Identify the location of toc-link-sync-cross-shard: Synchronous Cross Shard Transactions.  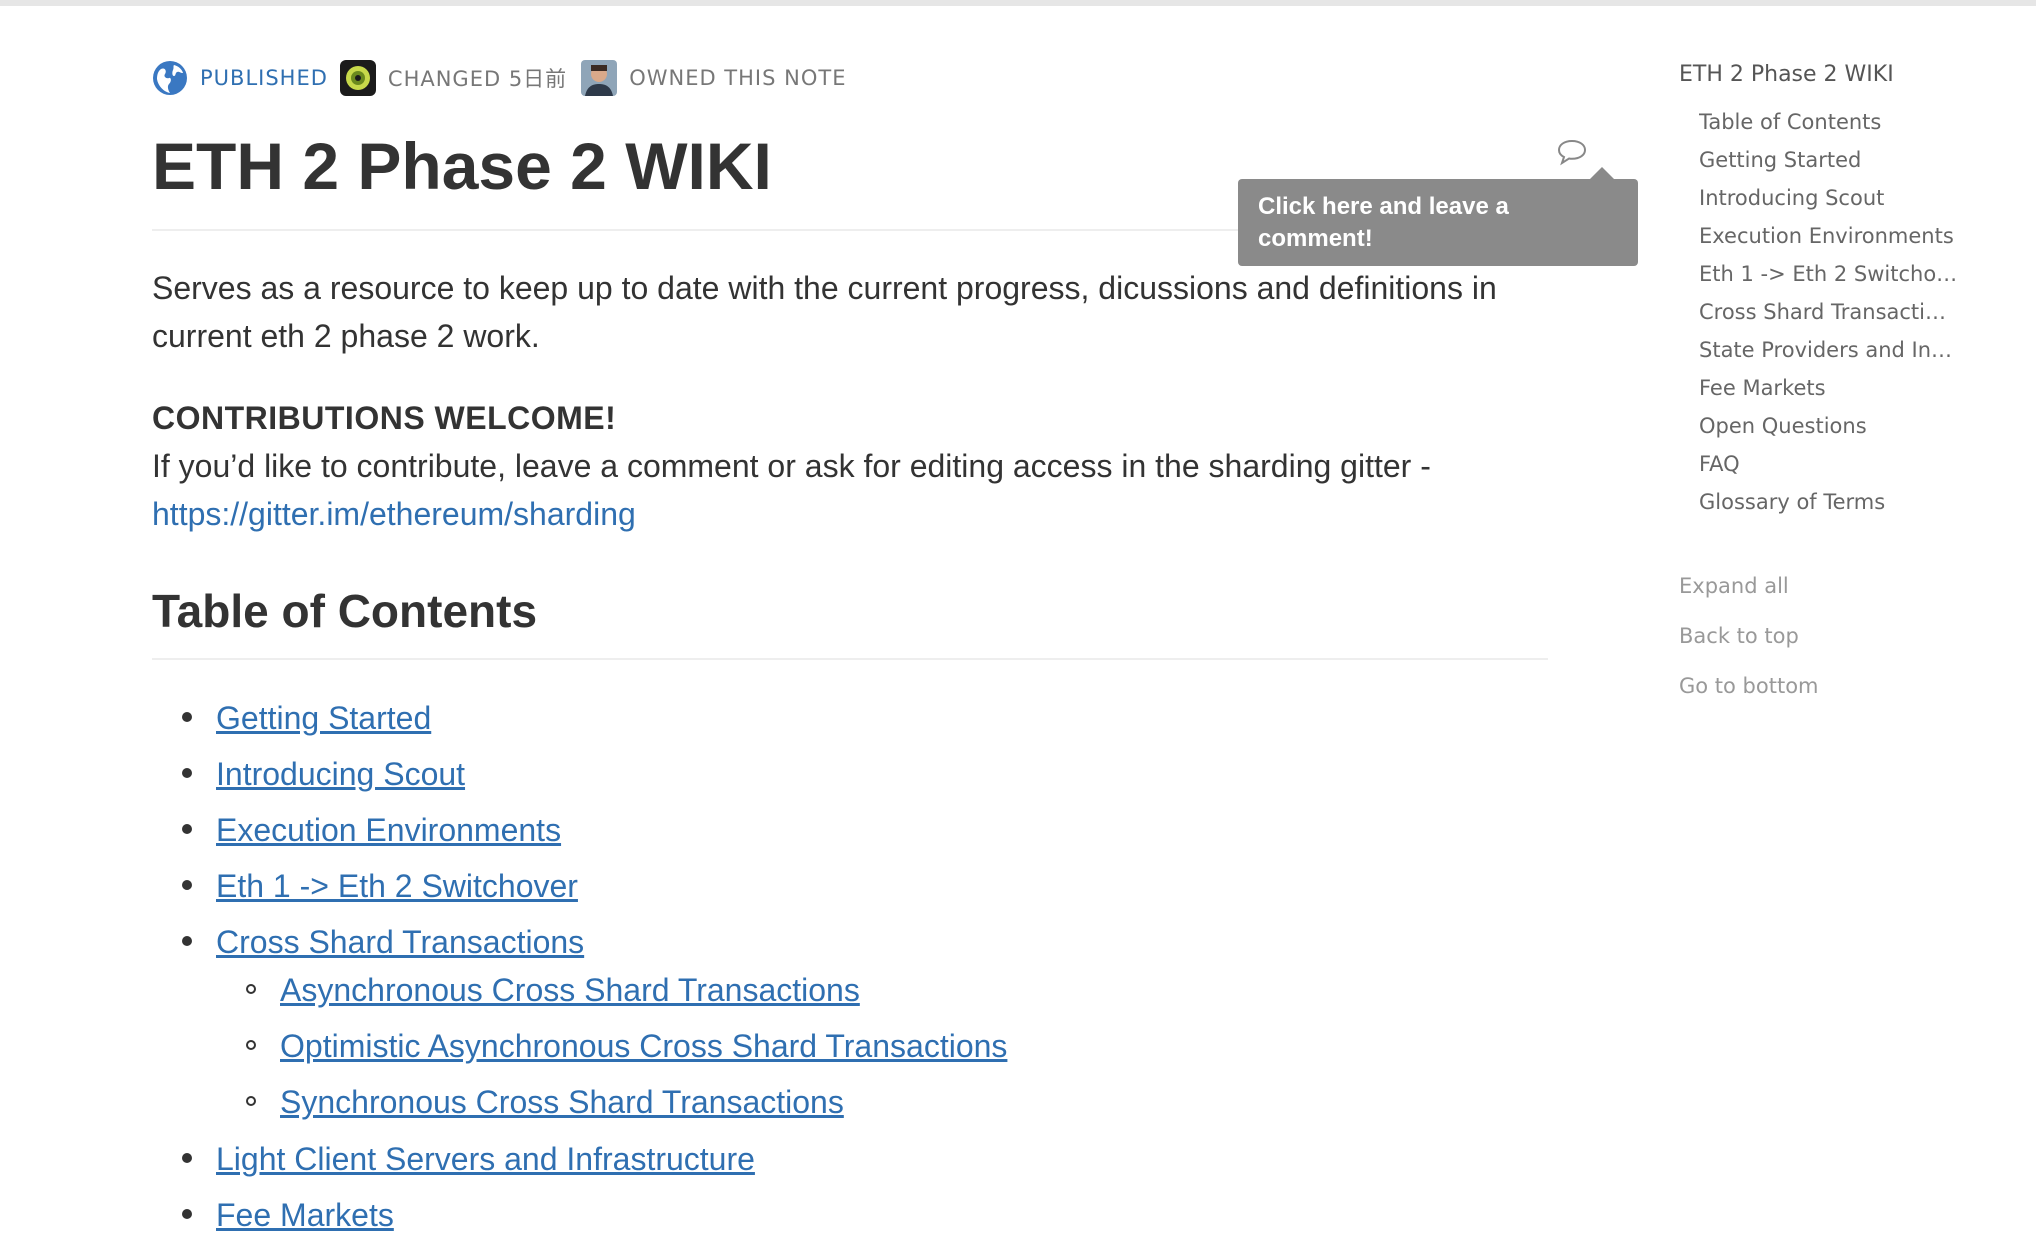
(562, 1102).